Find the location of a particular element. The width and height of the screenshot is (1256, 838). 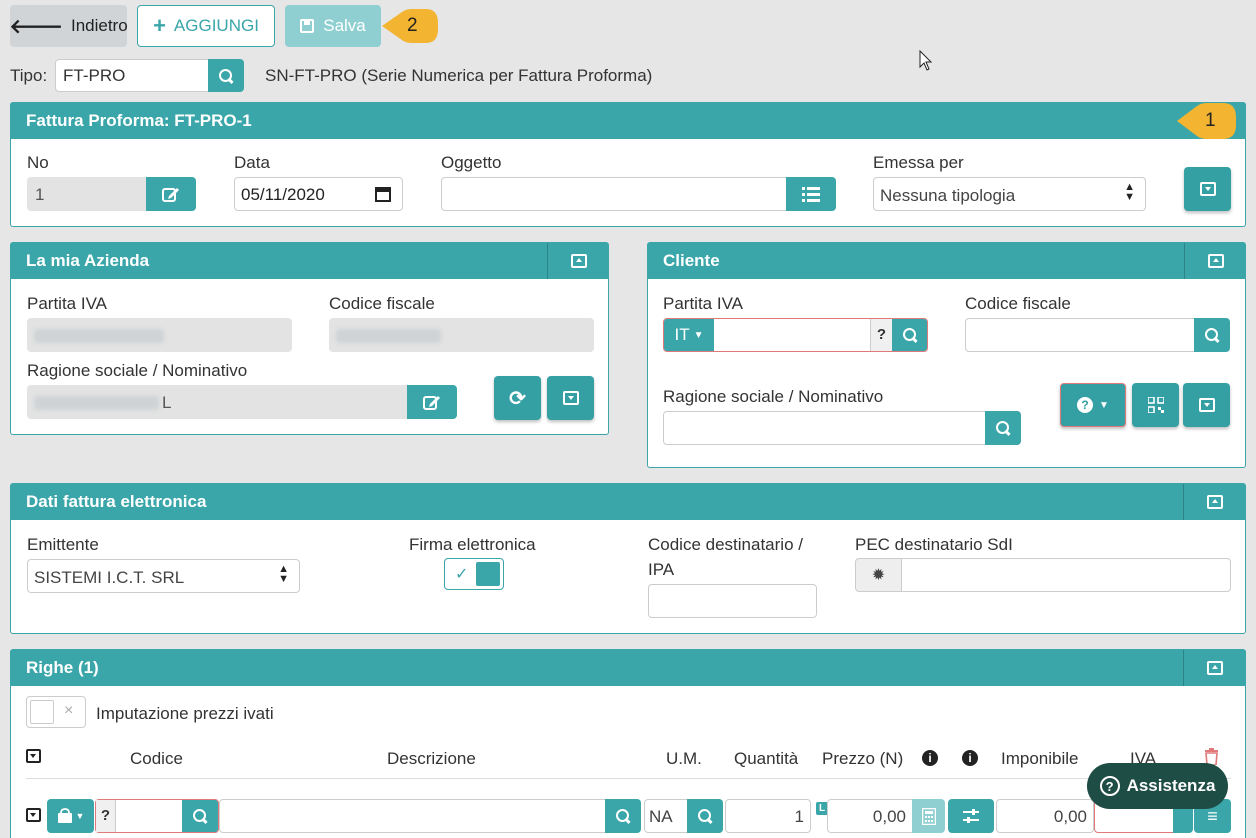

oggetto-label: Oggetto is located at coordinates (471, 162).